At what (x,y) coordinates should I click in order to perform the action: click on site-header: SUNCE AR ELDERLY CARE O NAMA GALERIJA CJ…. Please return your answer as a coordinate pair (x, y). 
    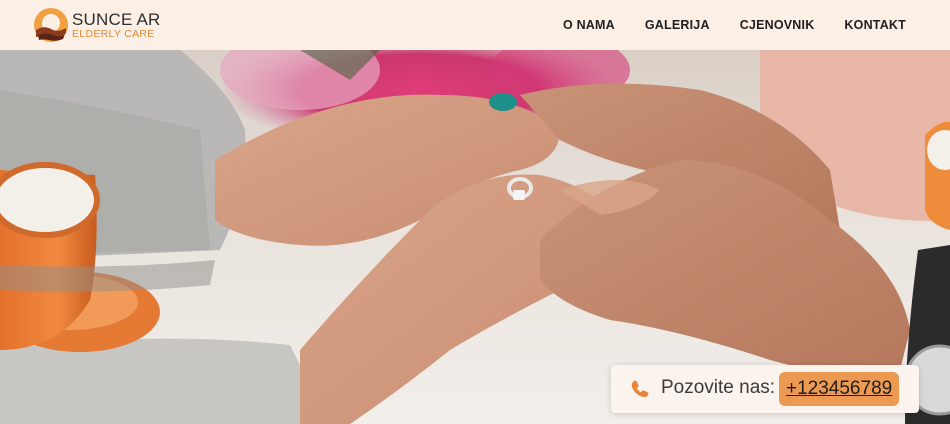
    Looking at the image, I should click on (475, 25).